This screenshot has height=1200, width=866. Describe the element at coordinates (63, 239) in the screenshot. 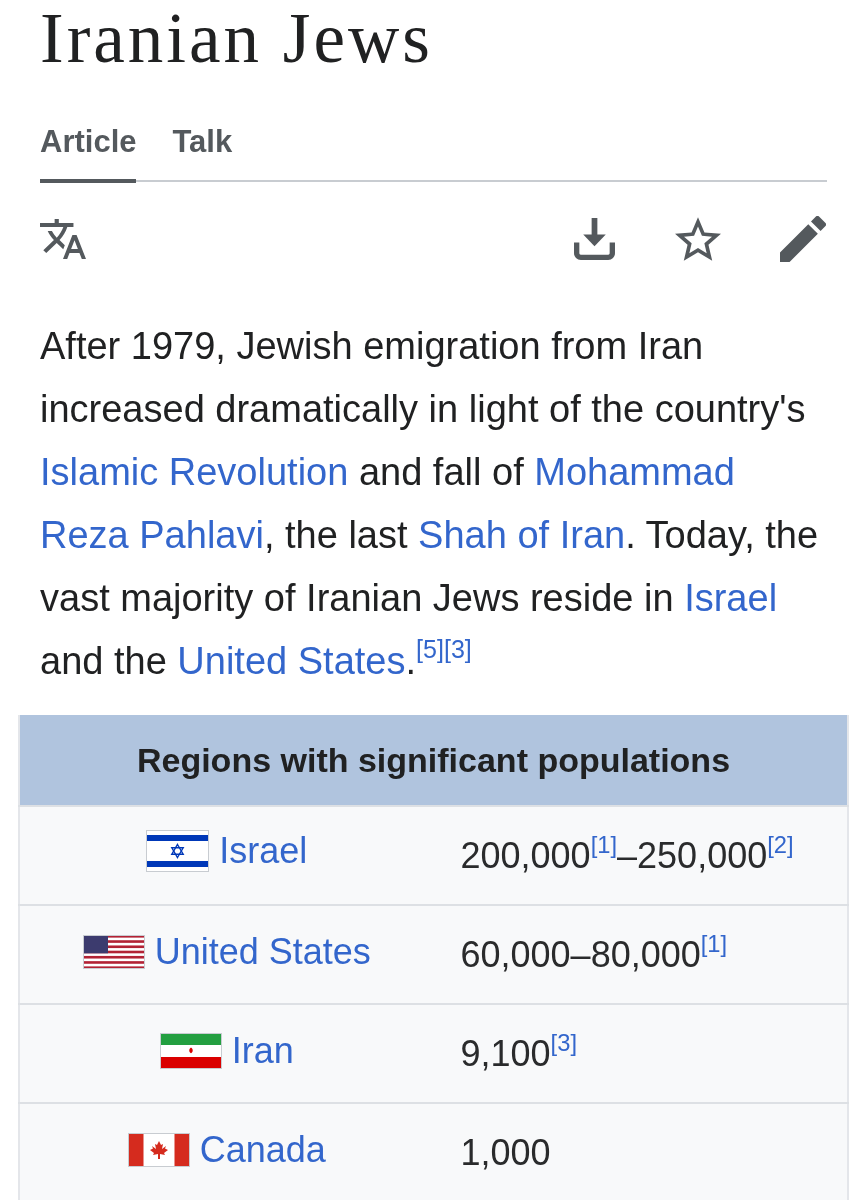

I see `translate-icon` at that location.